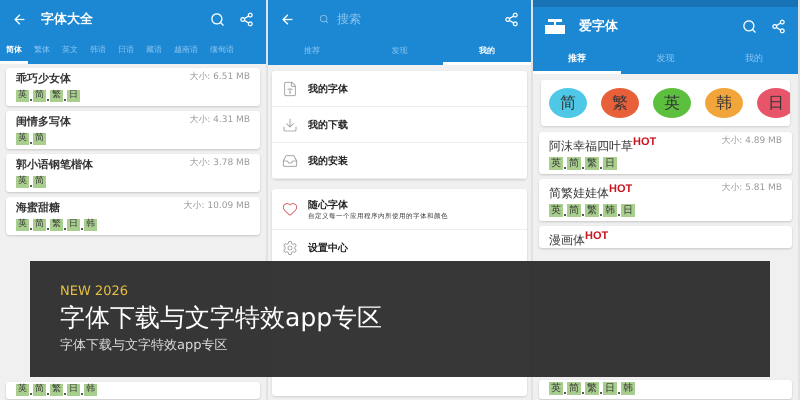 This screenshot has height=400, width=800. I want to click on font-card: 郭小语钢笔楷体 大小: 3.78 MB 英 简, so click(133, 173).